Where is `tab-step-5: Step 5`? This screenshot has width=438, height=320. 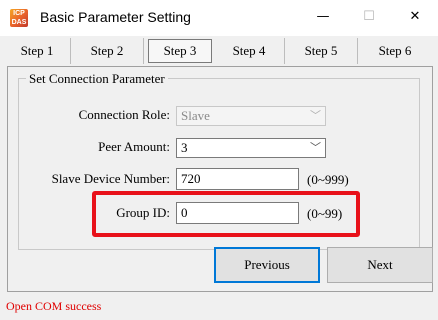 tab-step-5: Step 5 is located at coordinates (321, 51).